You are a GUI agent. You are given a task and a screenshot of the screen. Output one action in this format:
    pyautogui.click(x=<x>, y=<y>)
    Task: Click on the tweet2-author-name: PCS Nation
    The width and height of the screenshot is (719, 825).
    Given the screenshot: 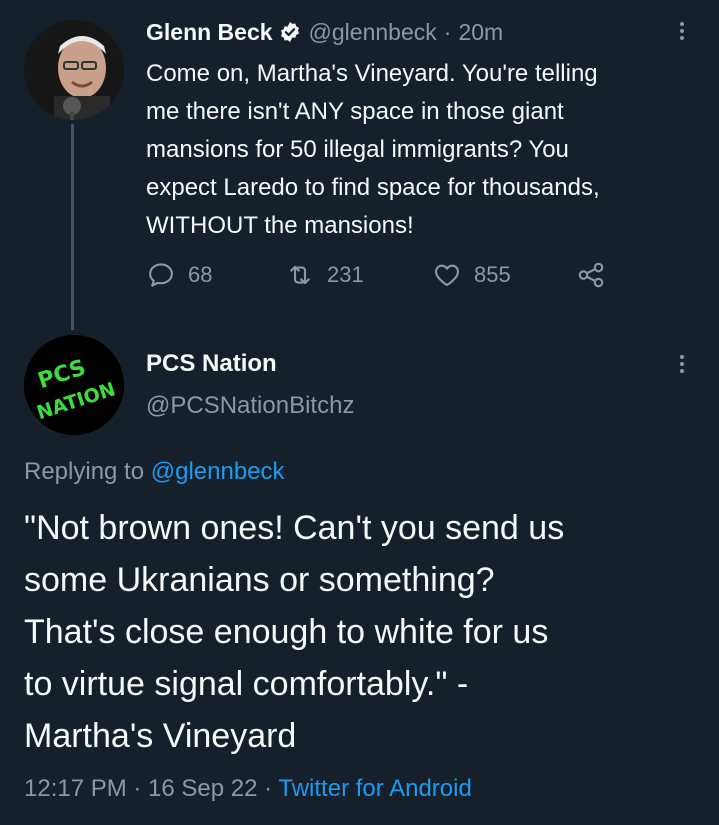 What is the action you would take?
    pyautogui.click(x=211, y=364)
    